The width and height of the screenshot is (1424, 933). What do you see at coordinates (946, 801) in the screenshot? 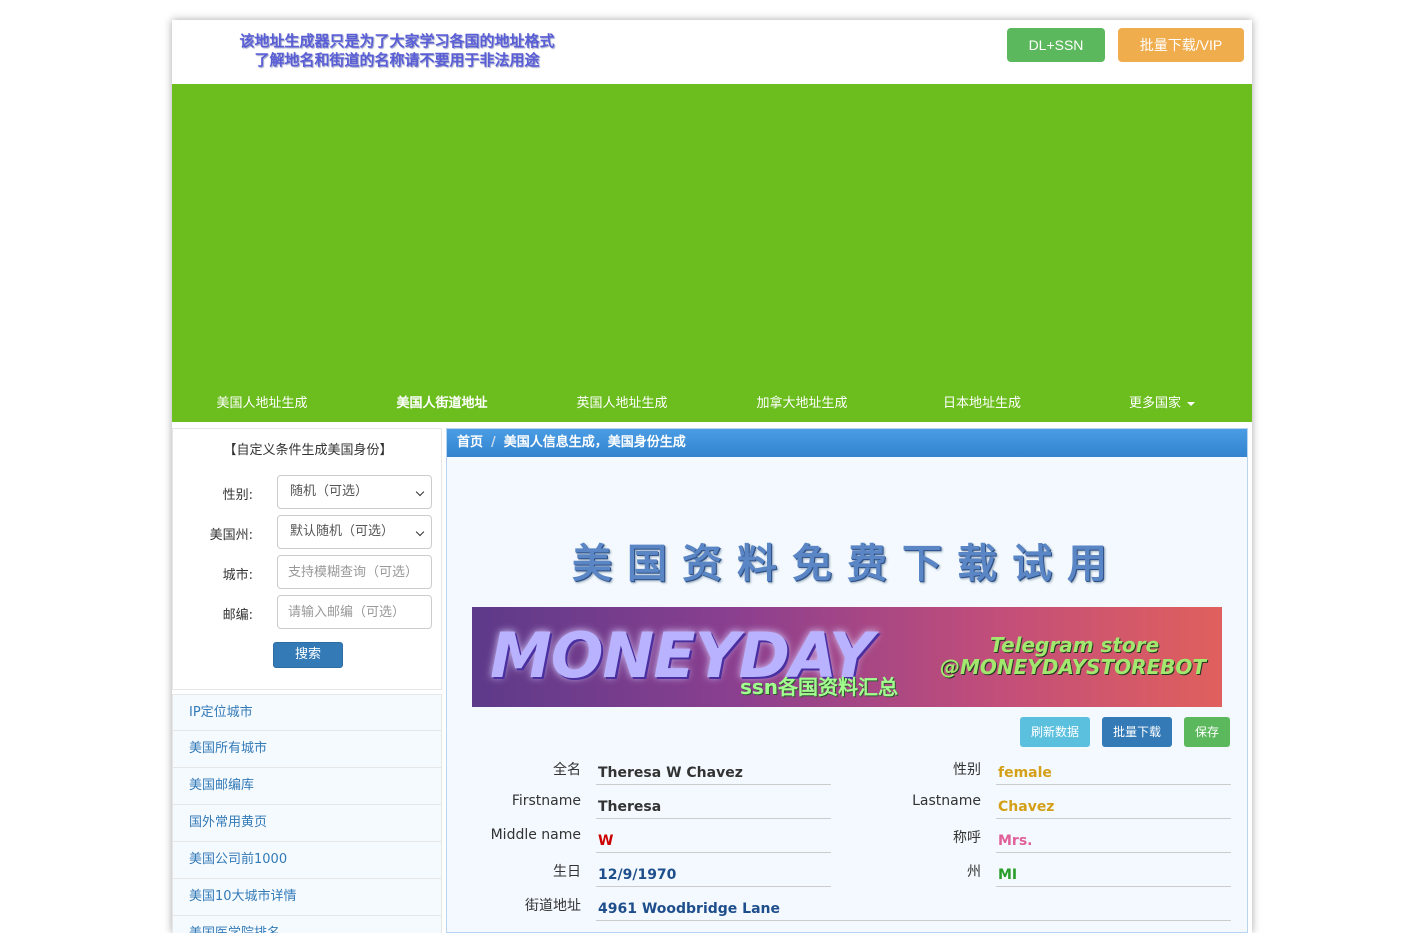
I see `lastname-label: Lastname` at bounding box center [946, 801].